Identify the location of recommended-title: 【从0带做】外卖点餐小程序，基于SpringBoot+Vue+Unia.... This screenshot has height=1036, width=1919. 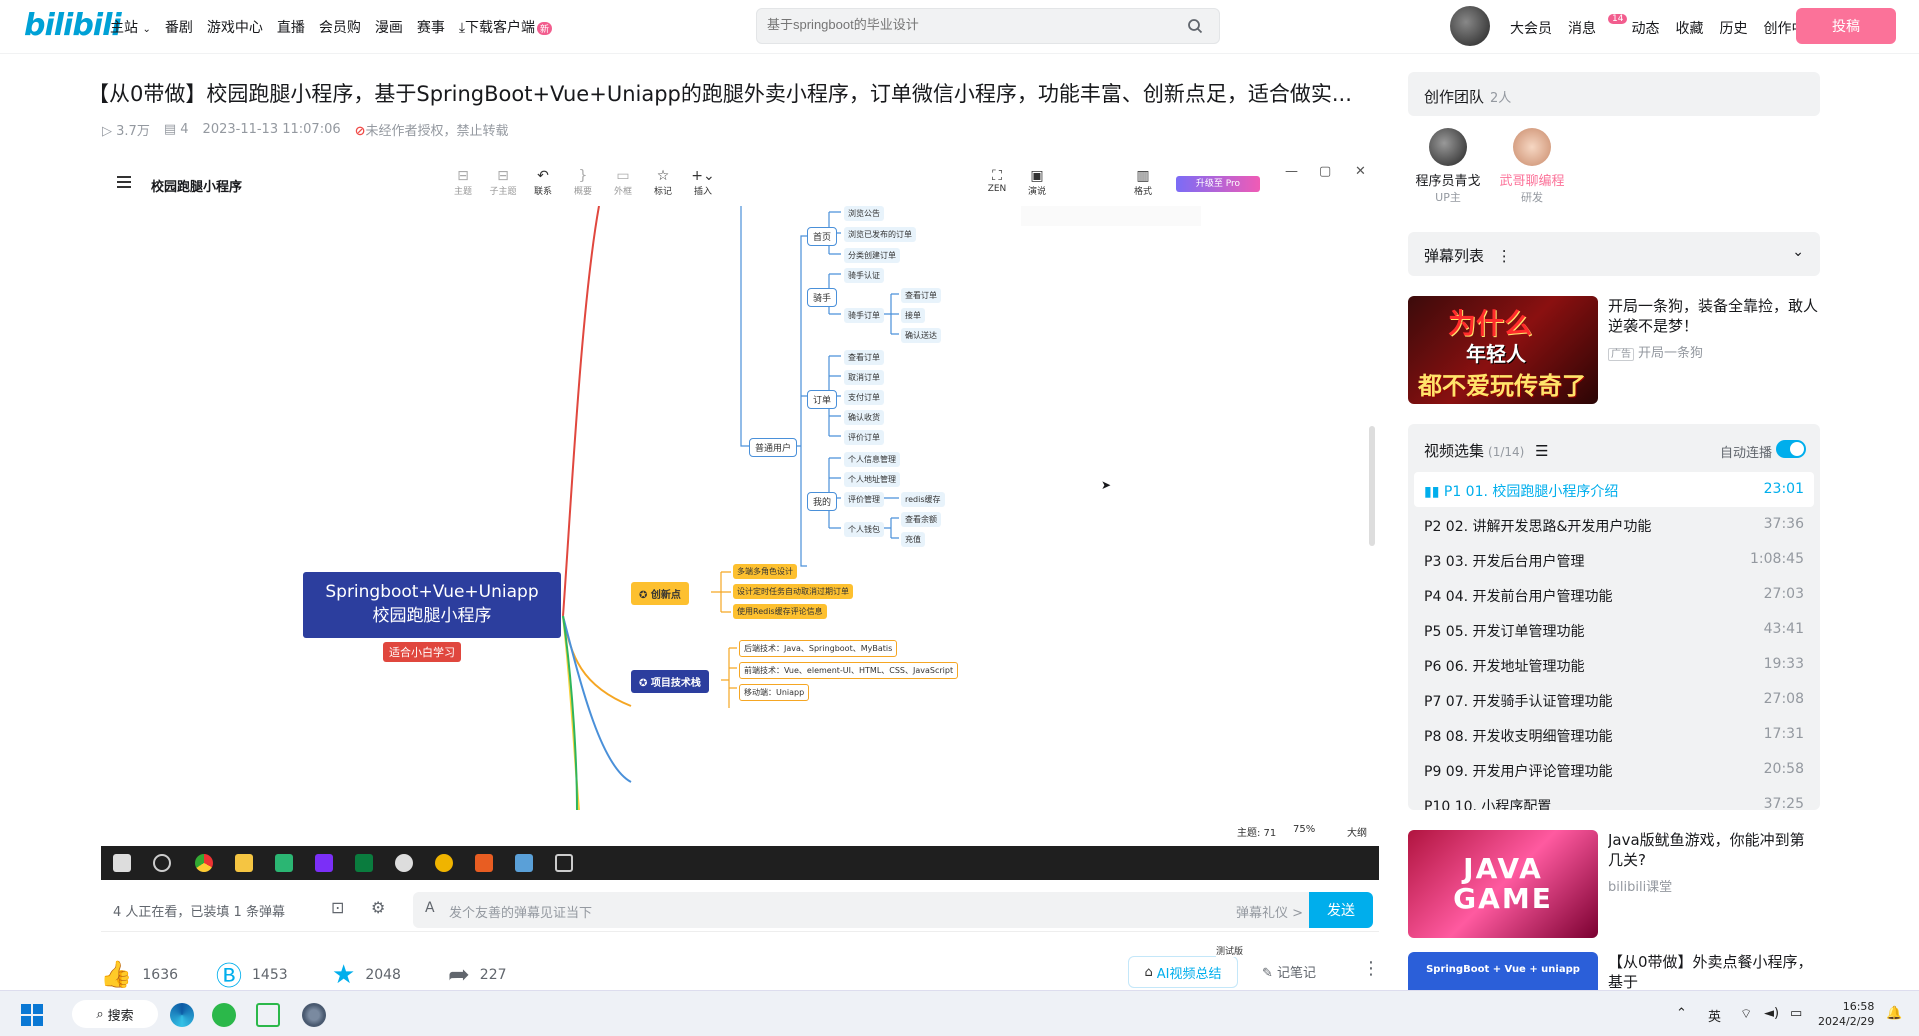
(1713, 971).